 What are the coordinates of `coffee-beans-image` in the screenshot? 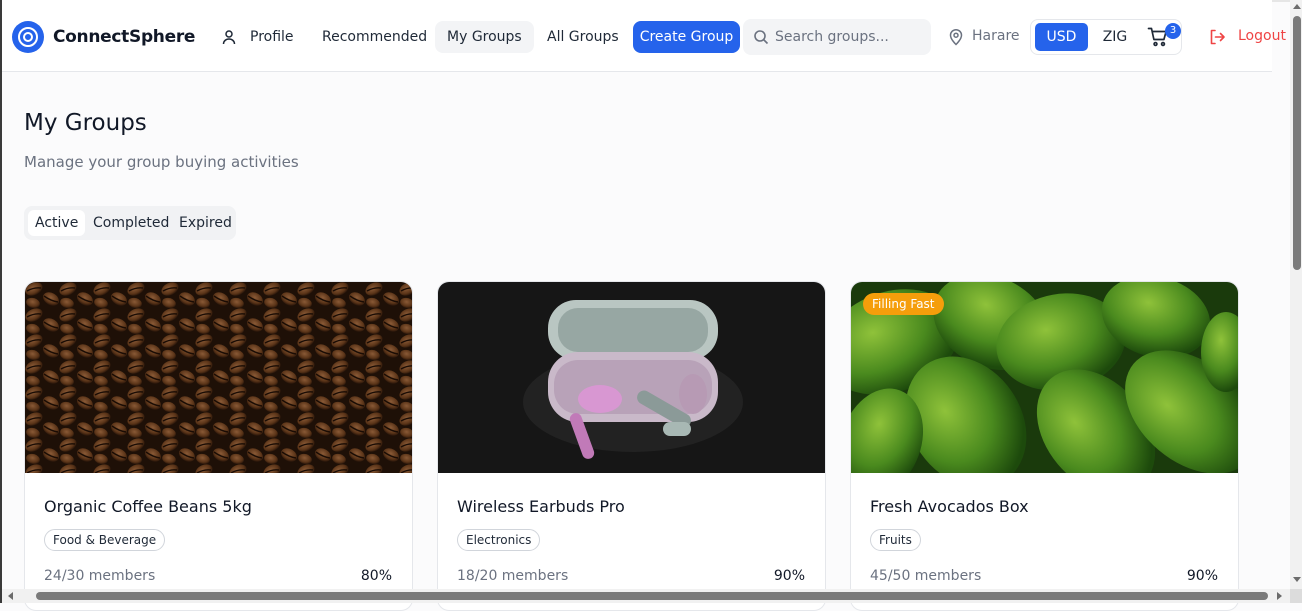 It's located at (218, 377).